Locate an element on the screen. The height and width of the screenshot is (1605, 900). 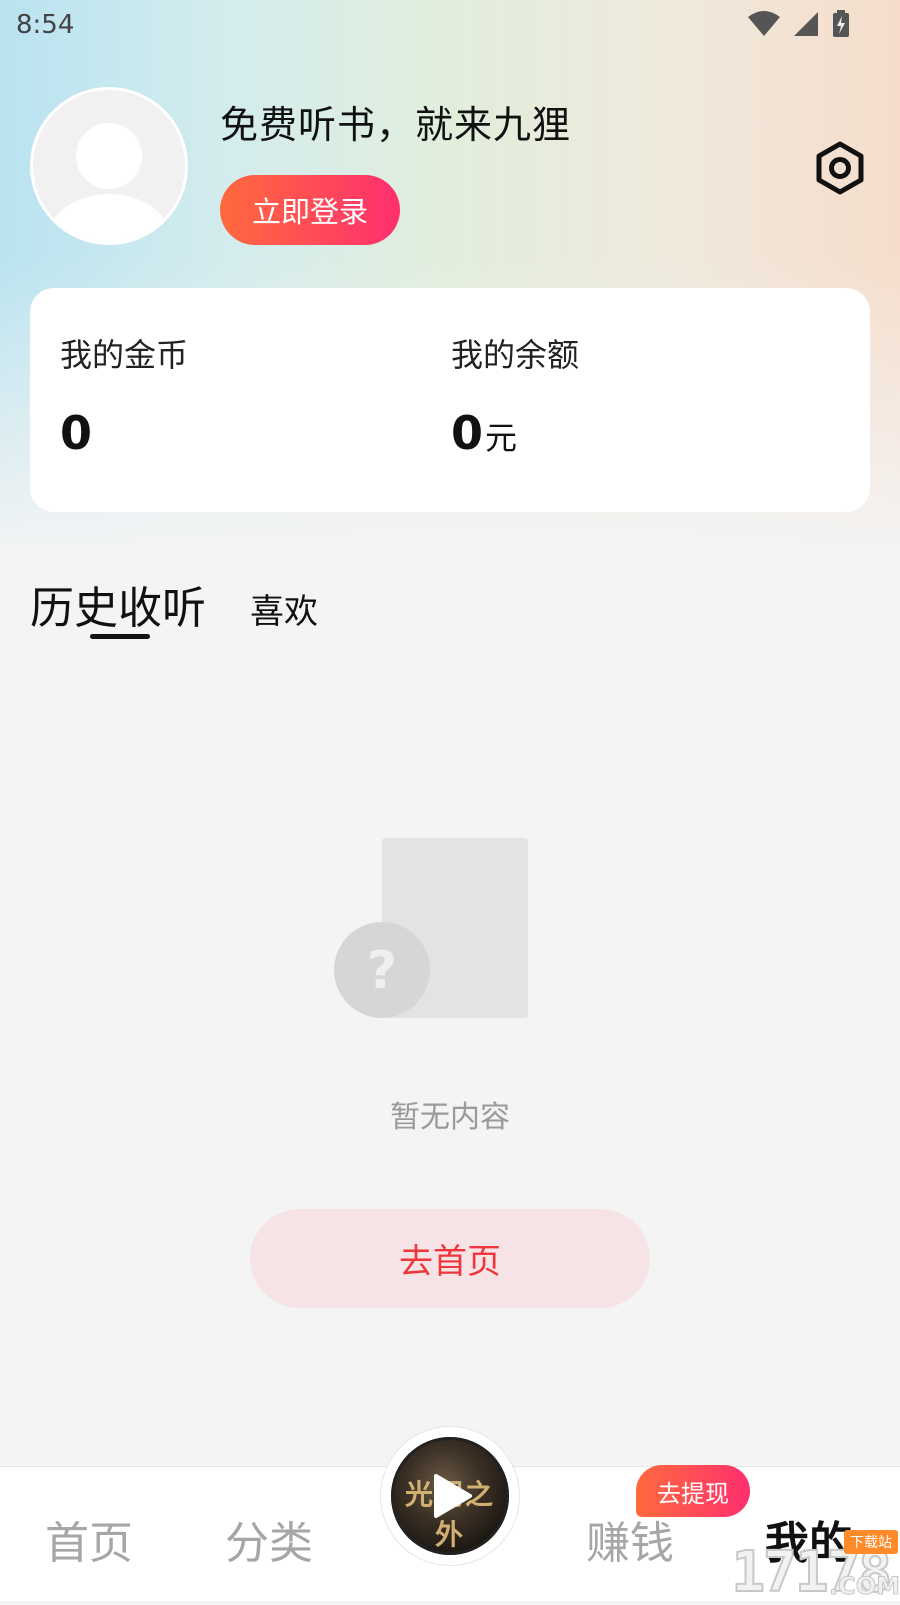
status-icons is located at coordinates (799, 24).